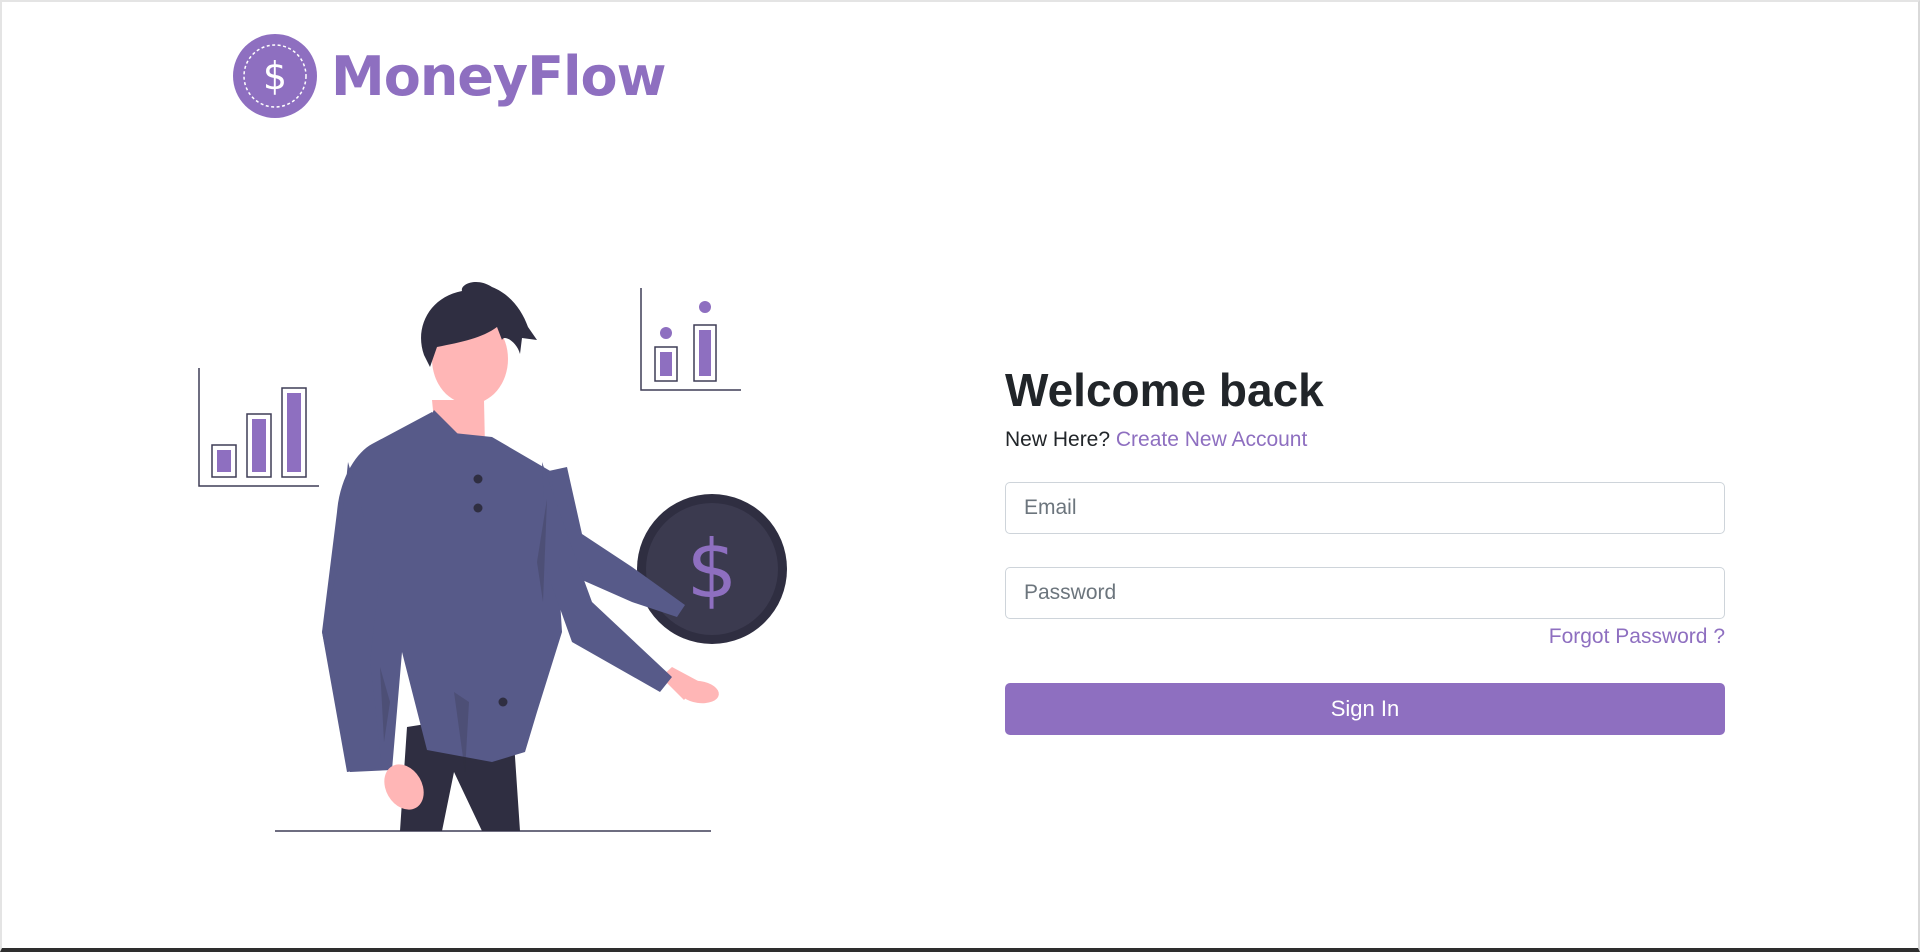  Describe the element at coordinates (258, 427) in the screenshot. I see `bar-chart-icon` at that location.